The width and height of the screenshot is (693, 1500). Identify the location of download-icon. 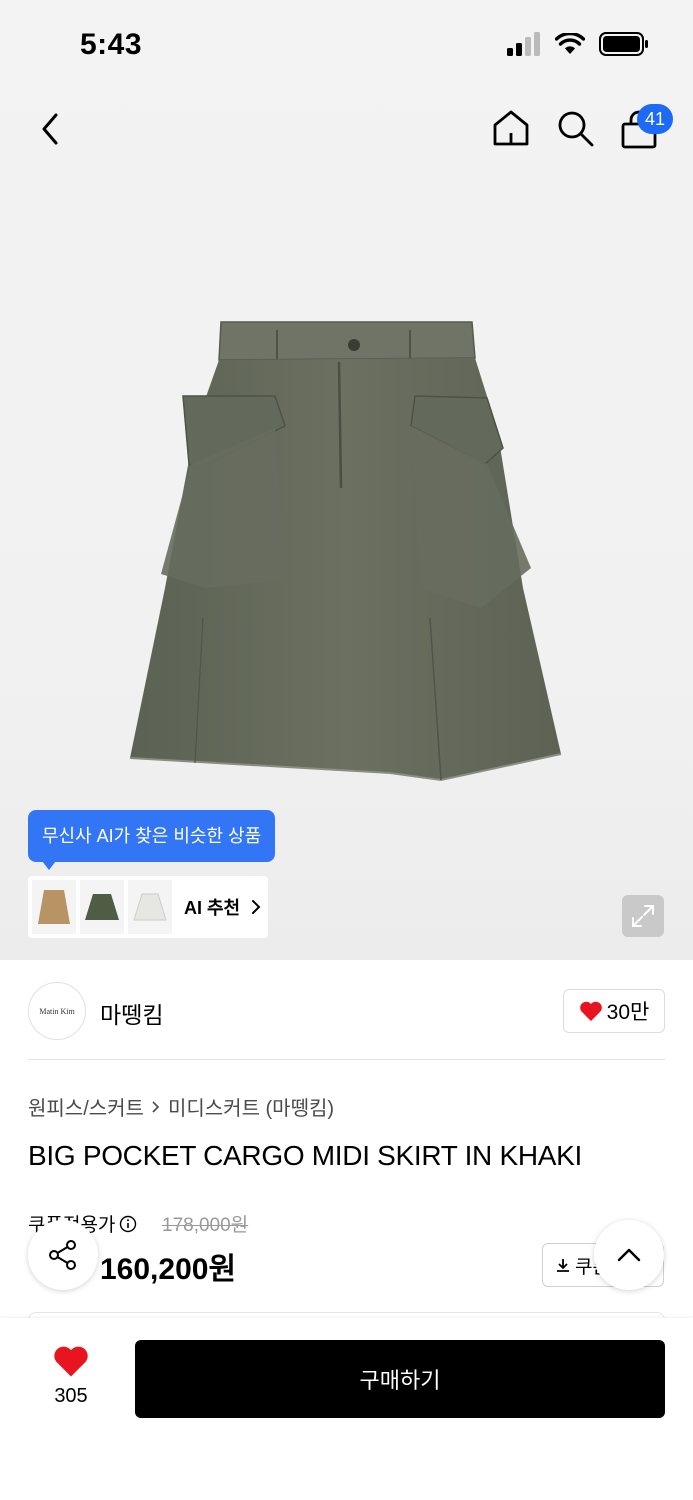
(563, 1265).